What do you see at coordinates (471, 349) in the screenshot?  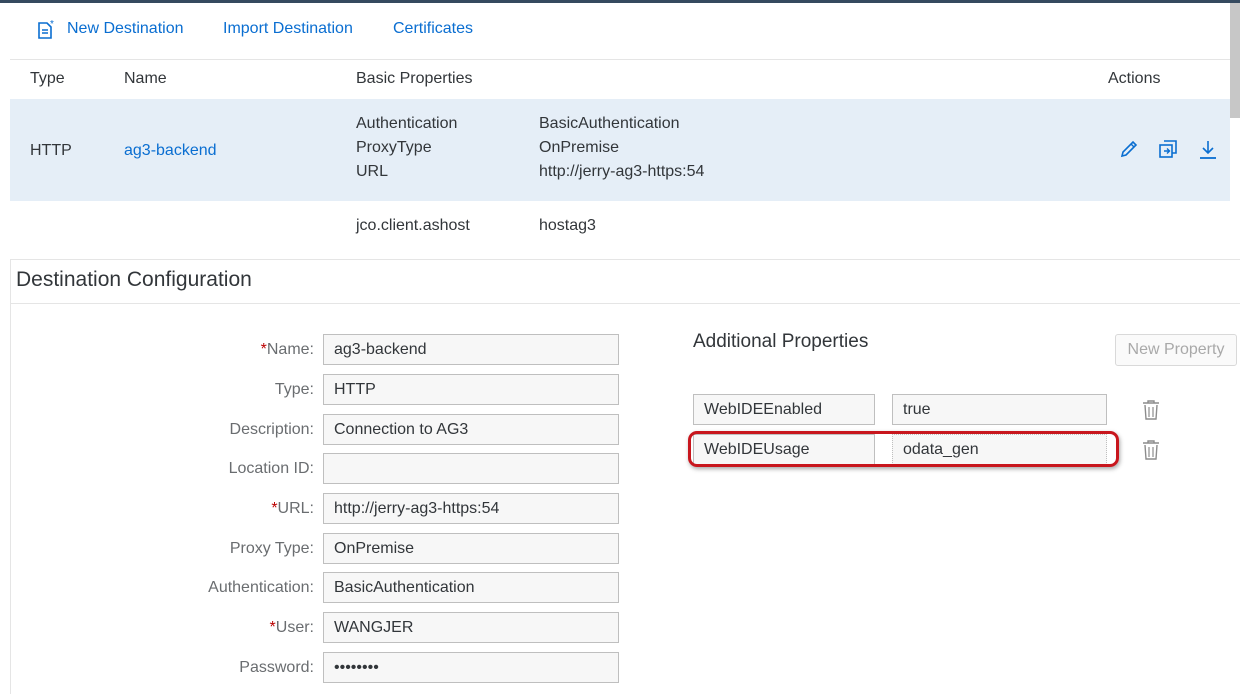 I see `name-field: ag3-backend` at bounding box center [471, 349].